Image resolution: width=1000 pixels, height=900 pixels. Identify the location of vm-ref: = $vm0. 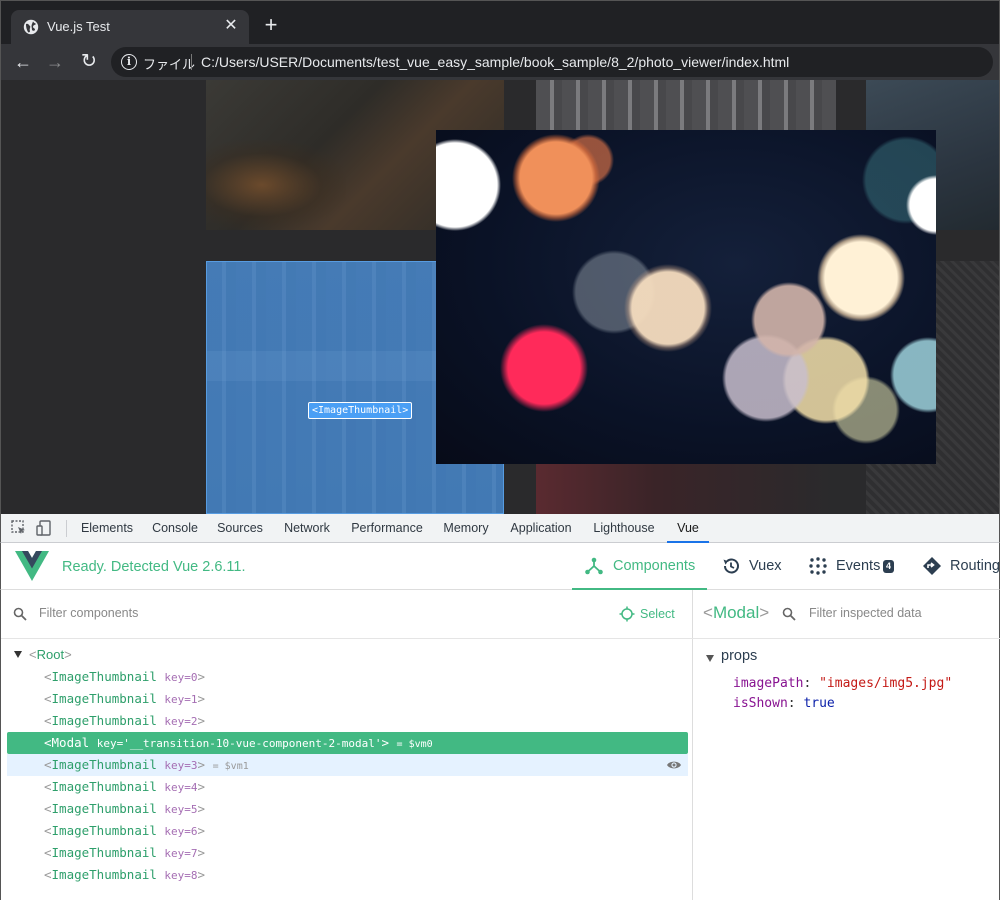
(414, 744).